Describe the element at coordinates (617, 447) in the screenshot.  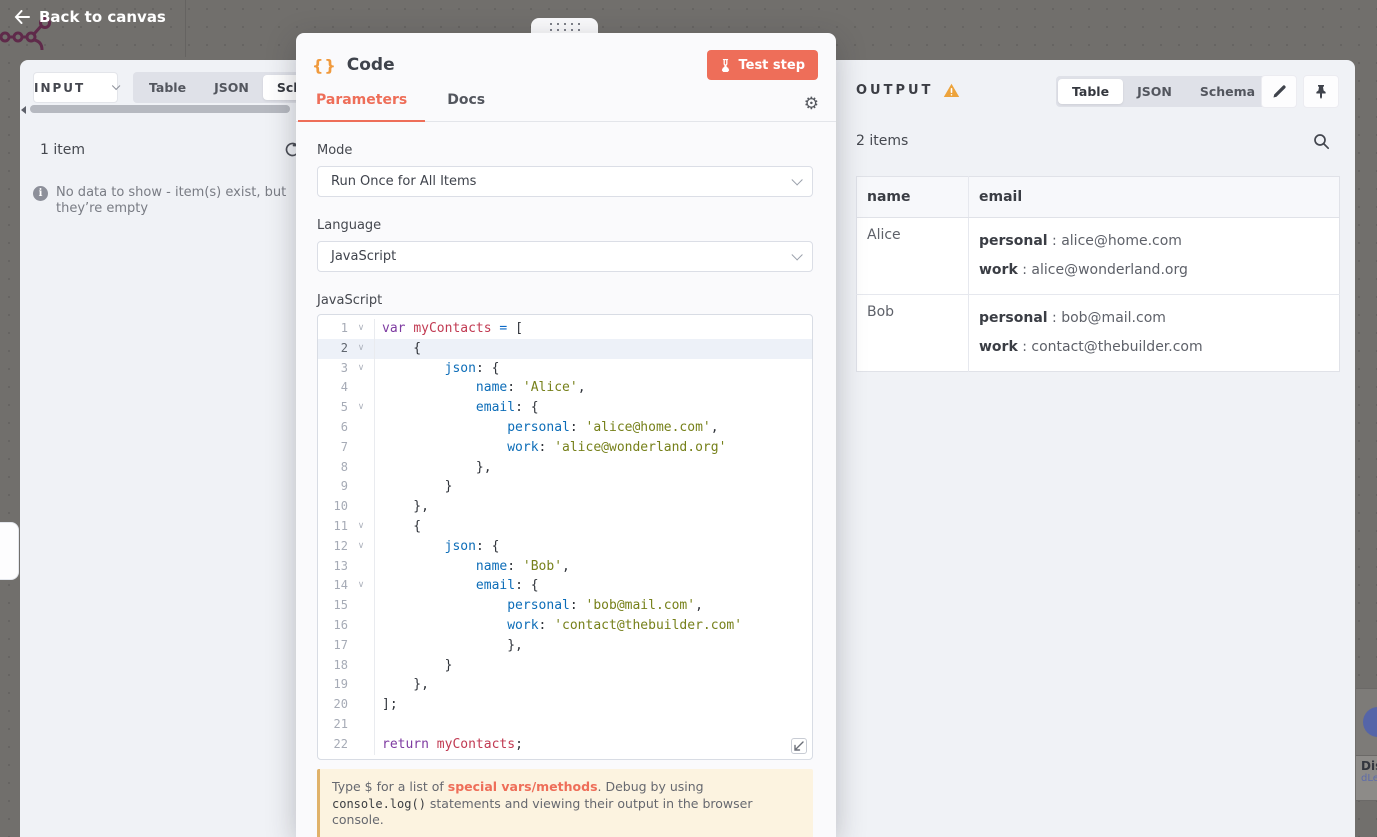
I see `code-text: work: 'alice@wonderland.org'` at that location.